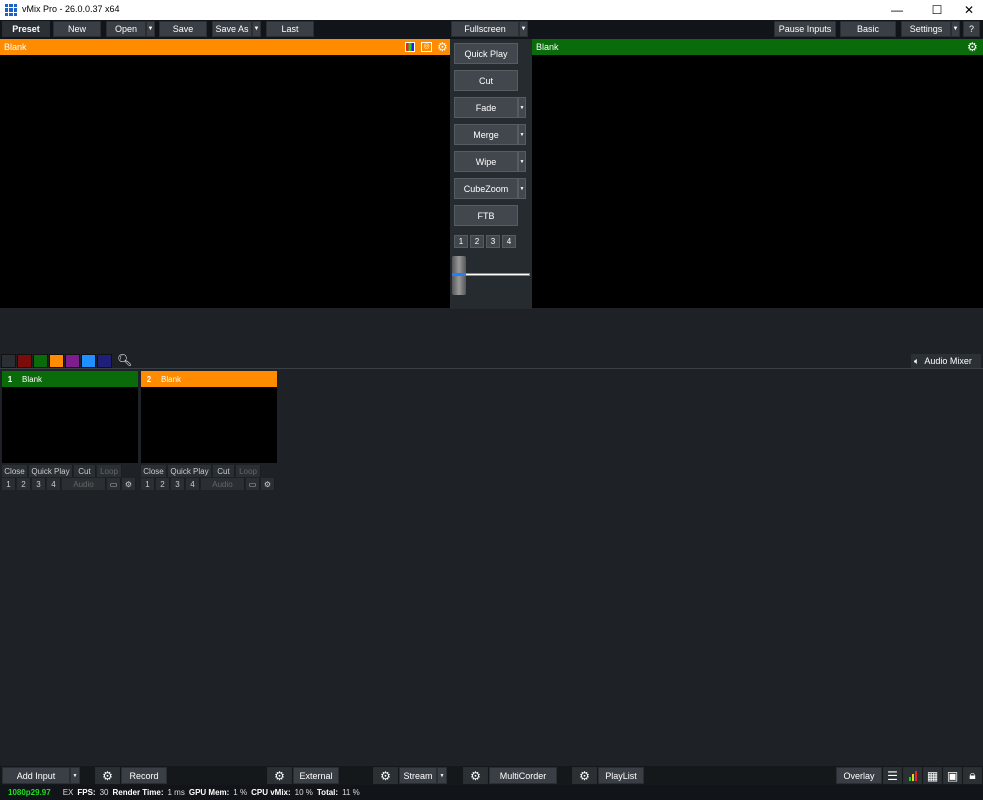 The height and width of the screenshot is (800, 983). I want to click on cubezoom-dropdown-icon: ▼, so click(522, 188).